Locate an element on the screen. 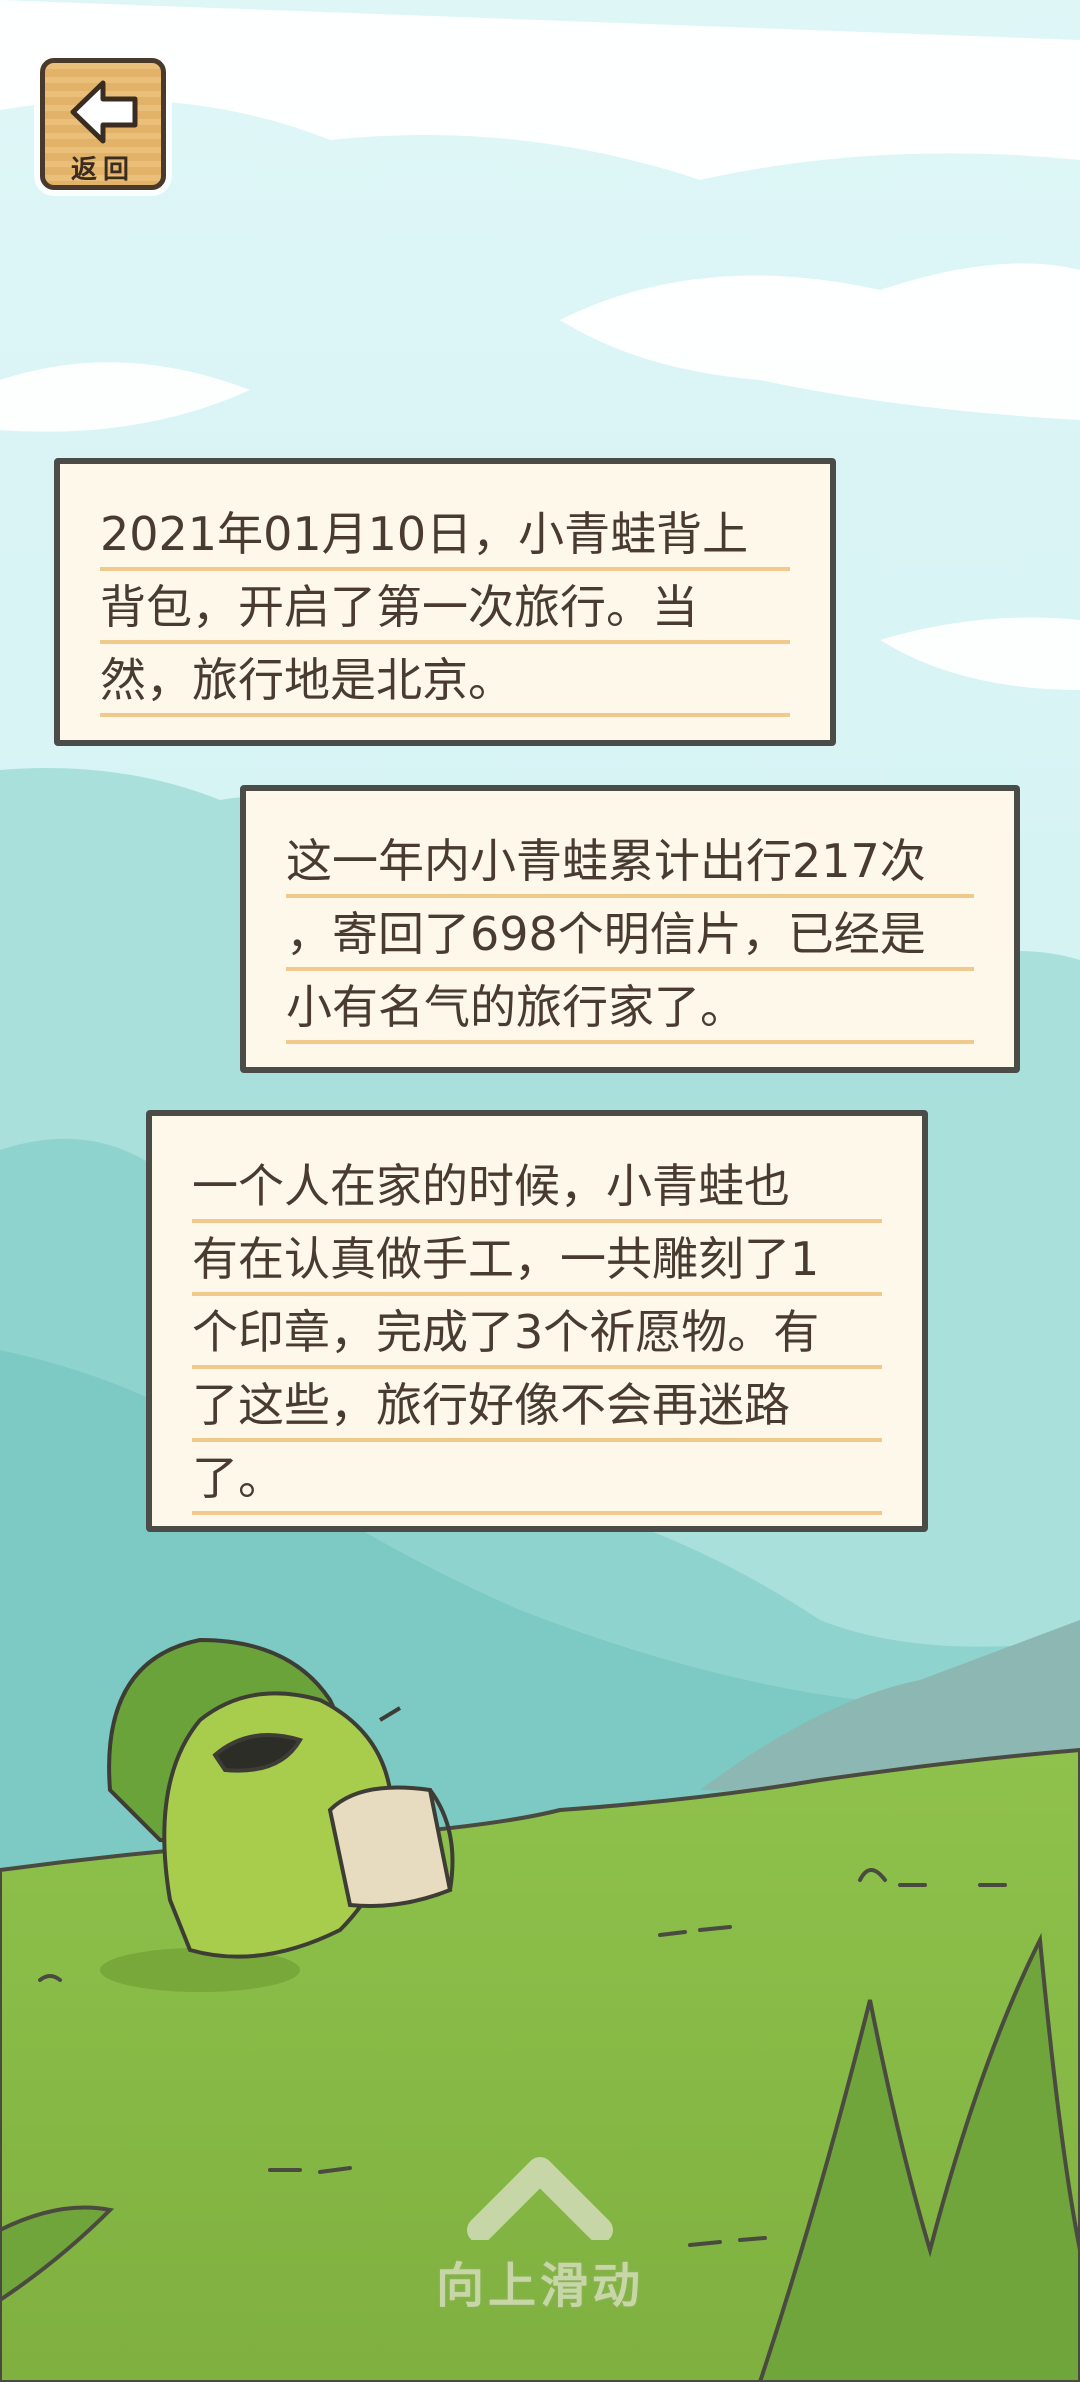  note-line: 2021年01月10日，小青蛙背上 is located at coordinates (445, 534).